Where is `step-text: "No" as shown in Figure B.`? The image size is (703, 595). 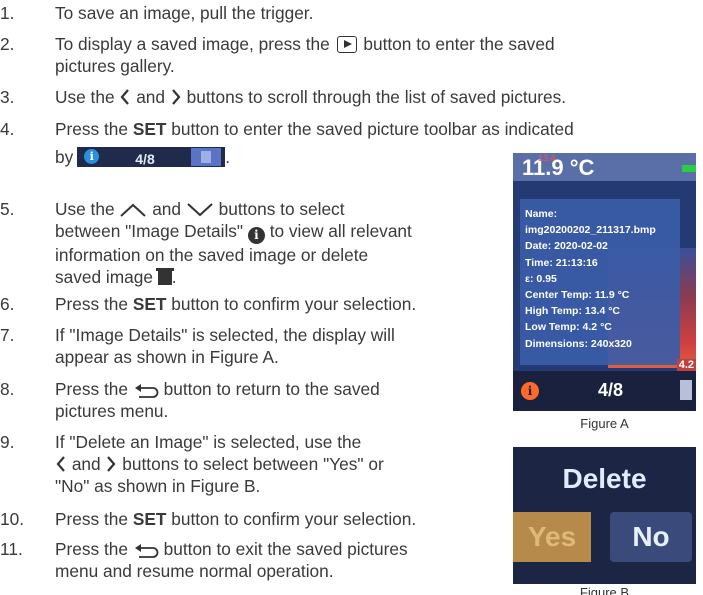
step-text: "No" as shown in Figure B. is located at coordinates (158, 486).